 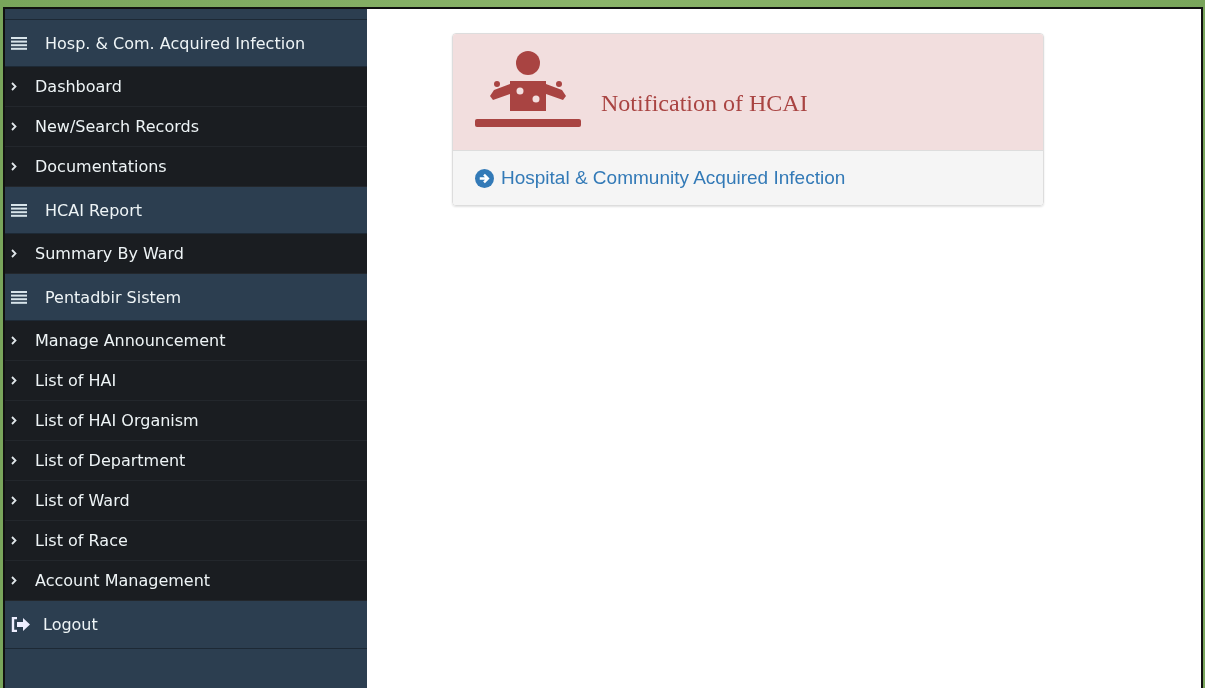 What do you see at coordinates (186, 127) in the screenshot?
I see `sidebar-item: New/Search Records` at bounding box center [186, 127].